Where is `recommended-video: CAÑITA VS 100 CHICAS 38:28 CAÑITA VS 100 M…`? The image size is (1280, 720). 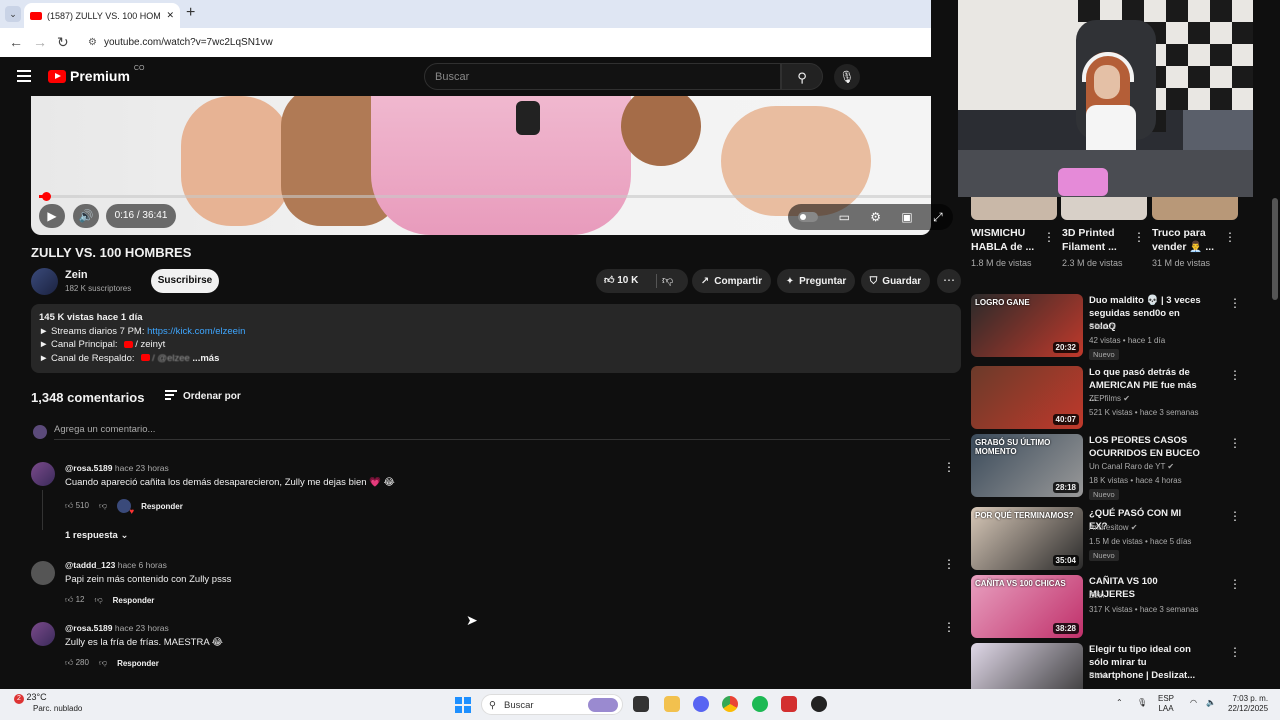
recommended-video: CAÑITA VS 100 CHICAS 38:28 CAÑITA VS 100 M… is located at coordinates (1106, 606).